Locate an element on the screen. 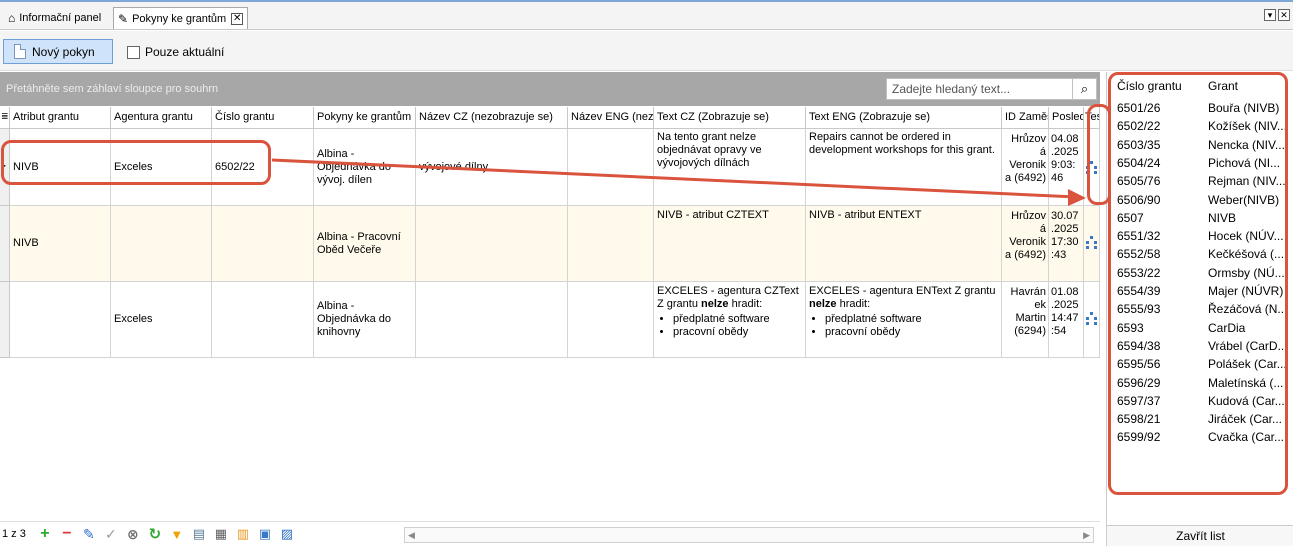 The width and height of the screenshot is (1293, 547). annotation-arrow is located at coordinates (678, 182).